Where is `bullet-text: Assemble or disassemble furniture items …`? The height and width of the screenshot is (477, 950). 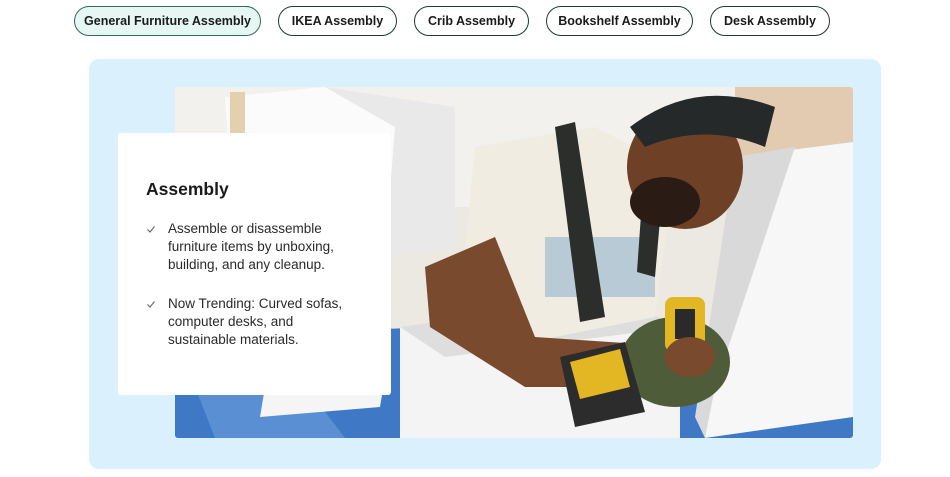
bullet-text: Assemble or disassemble furniture items … is located at coordinates (251, 246).